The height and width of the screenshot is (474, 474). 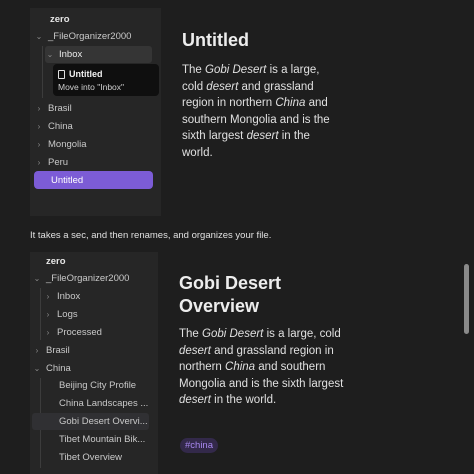 What do you see at coordinates (215, 40) in the screenshot?
I see `note-title: Untitled` at bounding box center [215, 40].